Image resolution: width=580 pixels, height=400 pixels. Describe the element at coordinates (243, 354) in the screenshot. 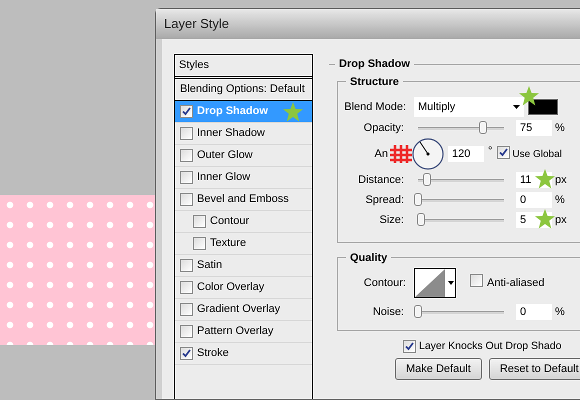

I see `style-list-item: Stroke` at that location.